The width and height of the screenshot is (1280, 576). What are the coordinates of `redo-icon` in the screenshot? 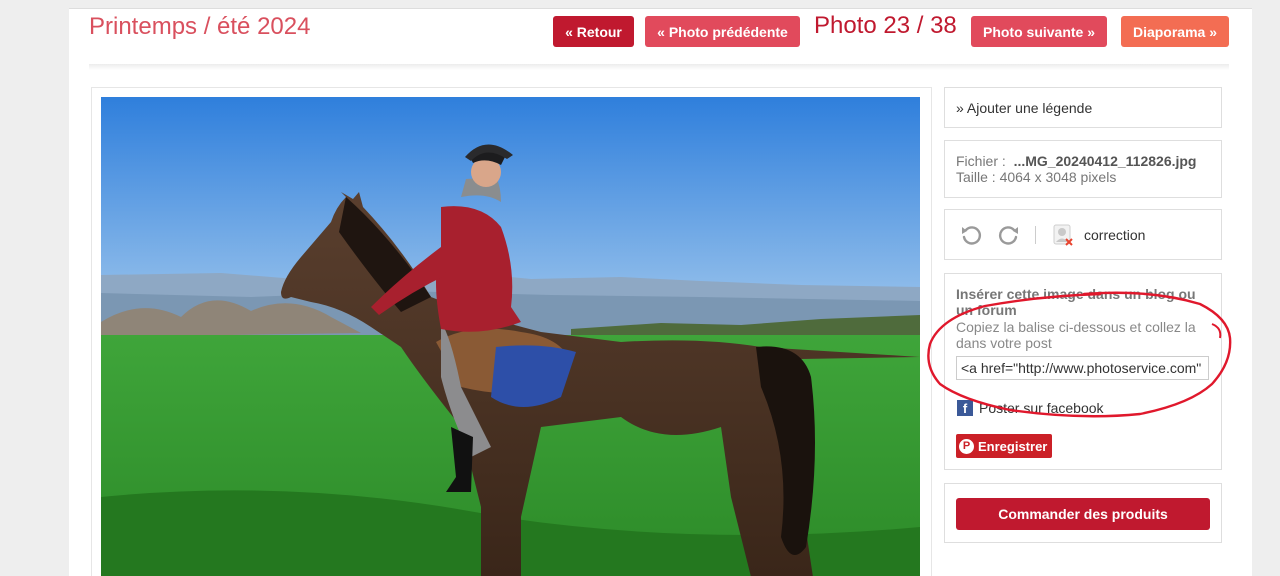 It's located at (1009, 235).